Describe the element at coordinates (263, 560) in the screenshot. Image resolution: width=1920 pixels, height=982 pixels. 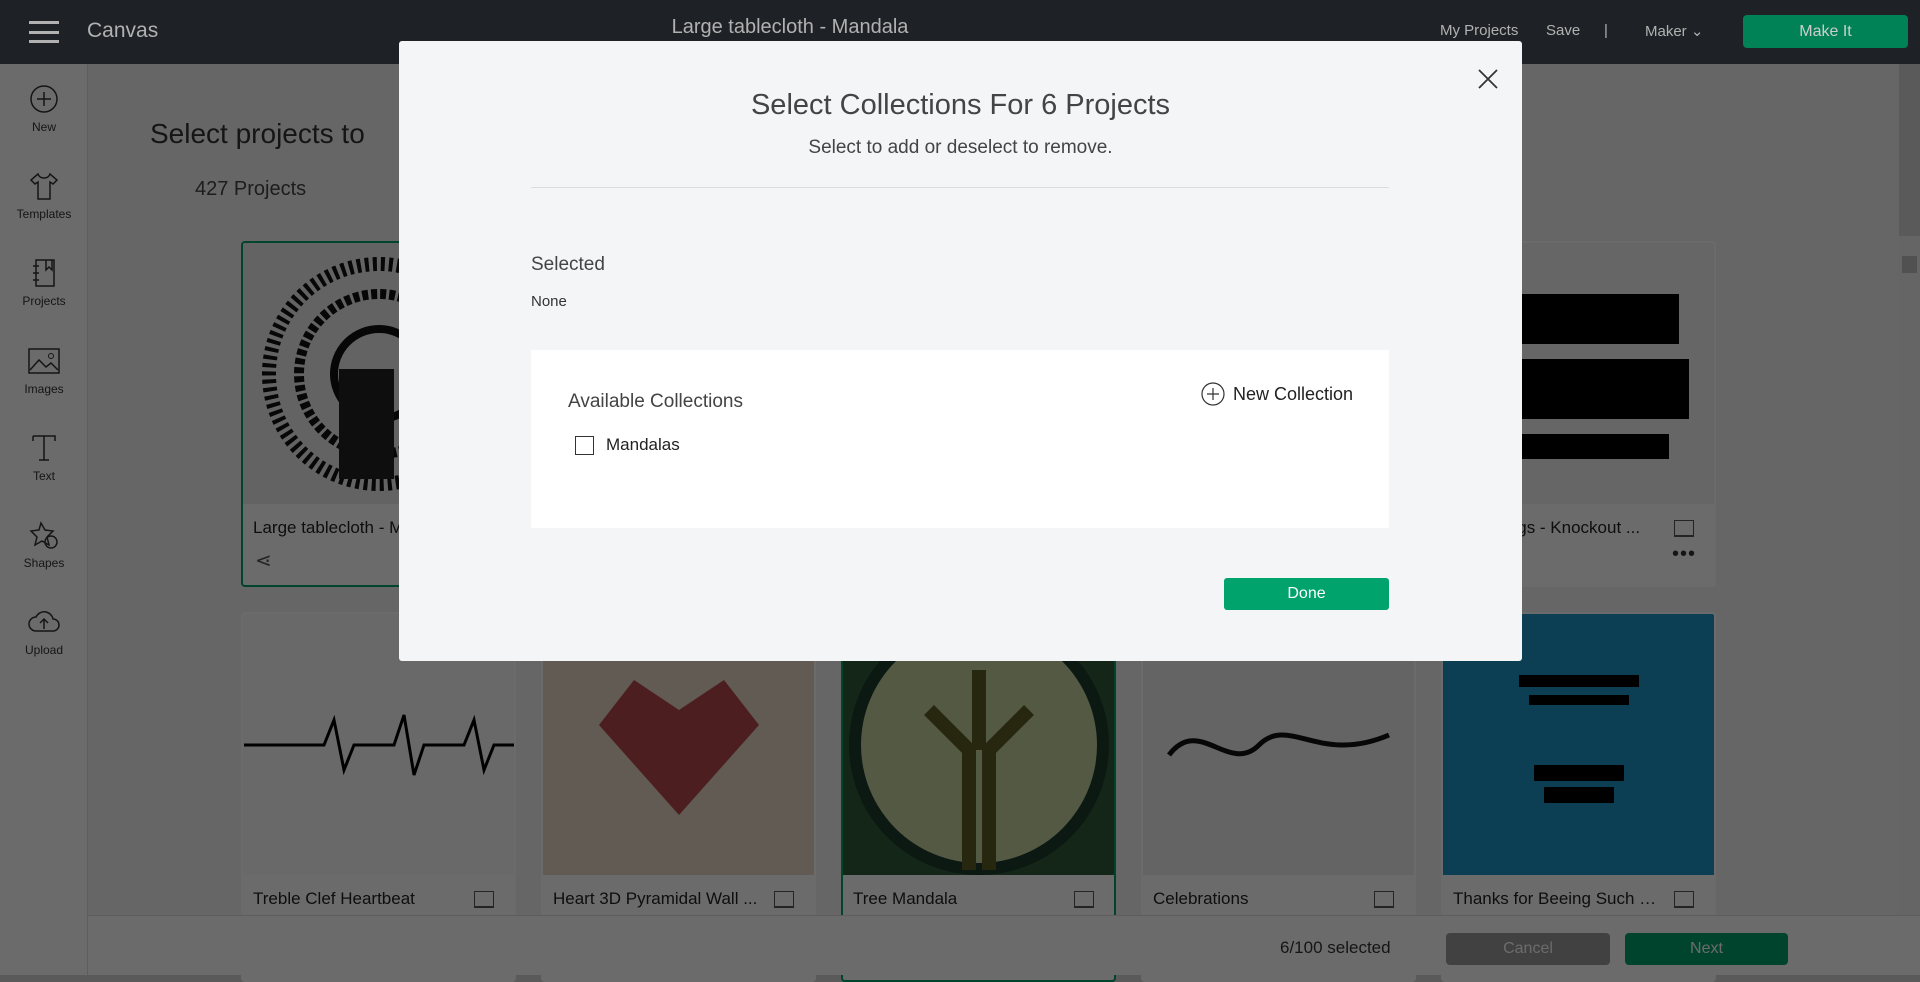
I see `share-icon: ⋖` at that location.